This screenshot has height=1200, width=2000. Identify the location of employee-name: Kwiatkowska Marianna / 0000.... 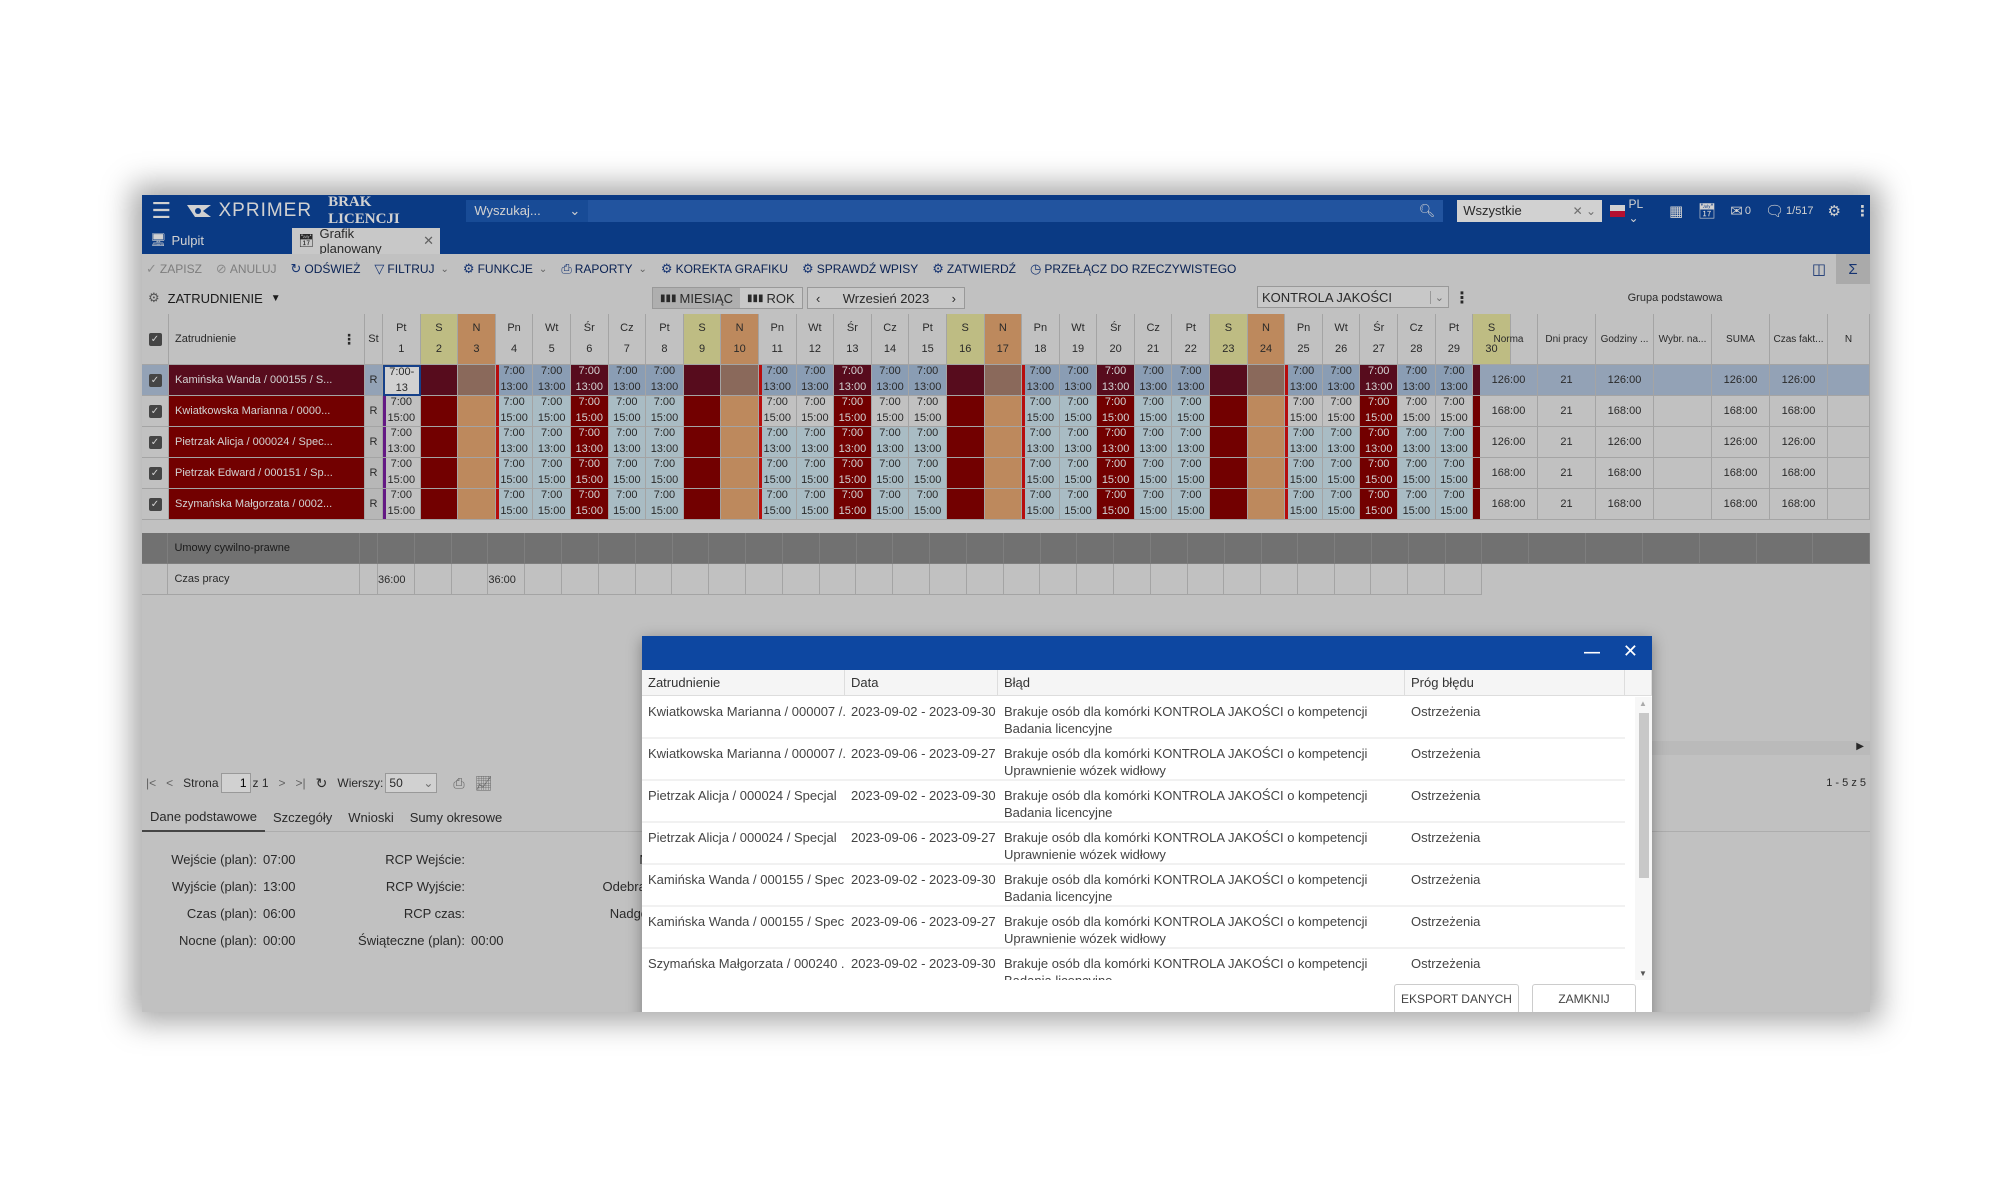
(267, 411).